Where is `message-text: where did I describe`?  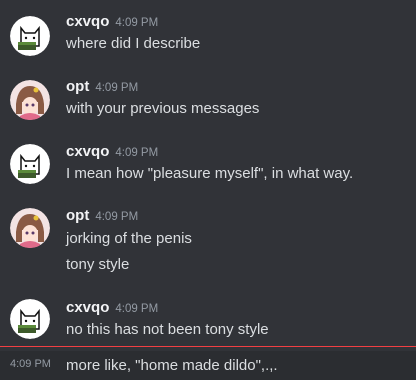
message-text: where did I describe is located at coordinates (133, 43).